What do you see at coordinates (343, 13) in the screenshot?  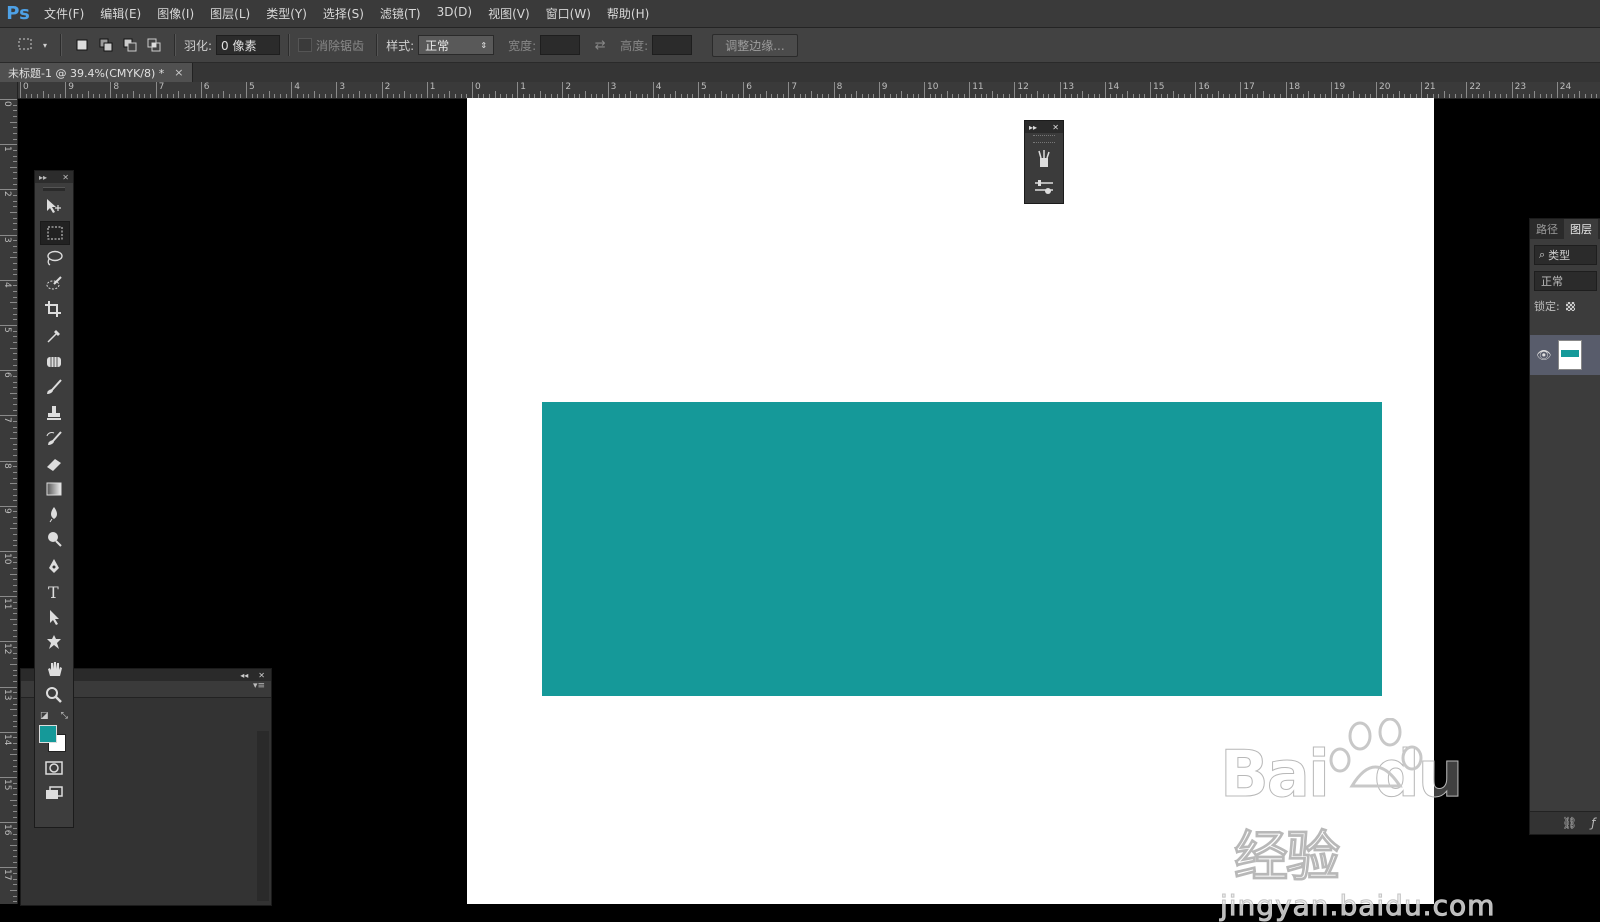 I see `menu-item: 选择(S)` at bounding box center [343, 13].